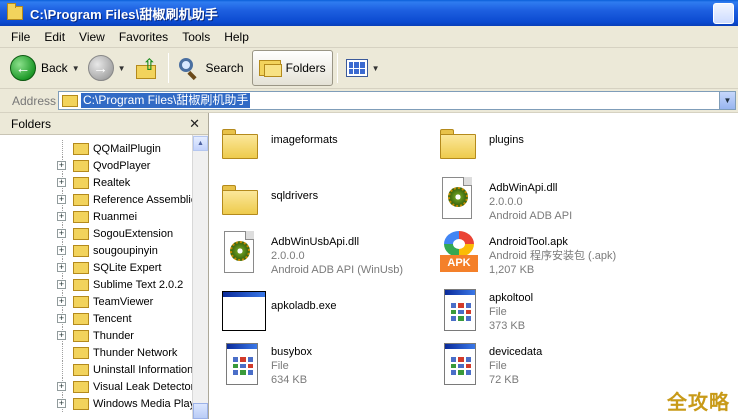  What do you see at coordinates (189, 68) in the screenshot?
I see `search-icon` at bounding box center [189, 68].